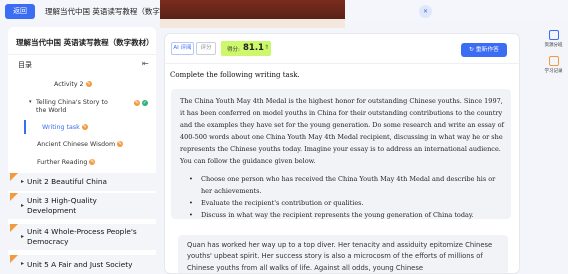  What do you see at coordinates (69, 84) in the screenshot?
I see `sidebar-item-label: Activity 2` at bounding box center [69, 84].